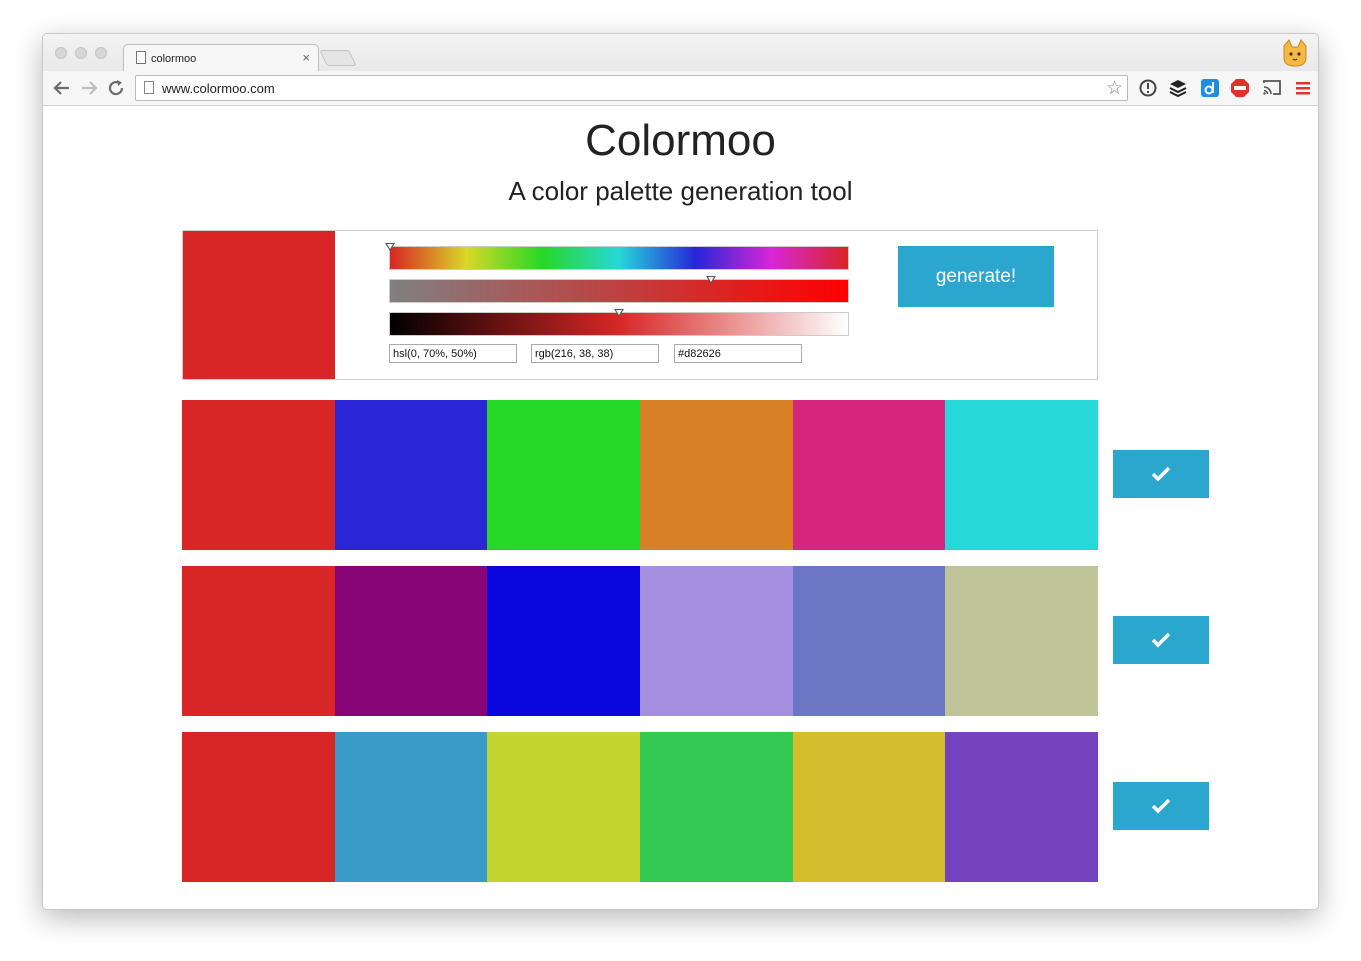 The width and height of the screenshot is (1361, 961). Describe the element at coordinates (116, 88) in the screenshot. I see `reload-icon` at that location.